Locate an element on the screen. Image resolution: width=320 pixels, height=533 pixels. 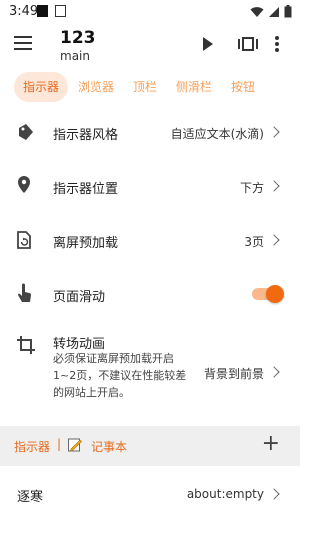
setting-value: 3页 is located at coordinates (254, 242).